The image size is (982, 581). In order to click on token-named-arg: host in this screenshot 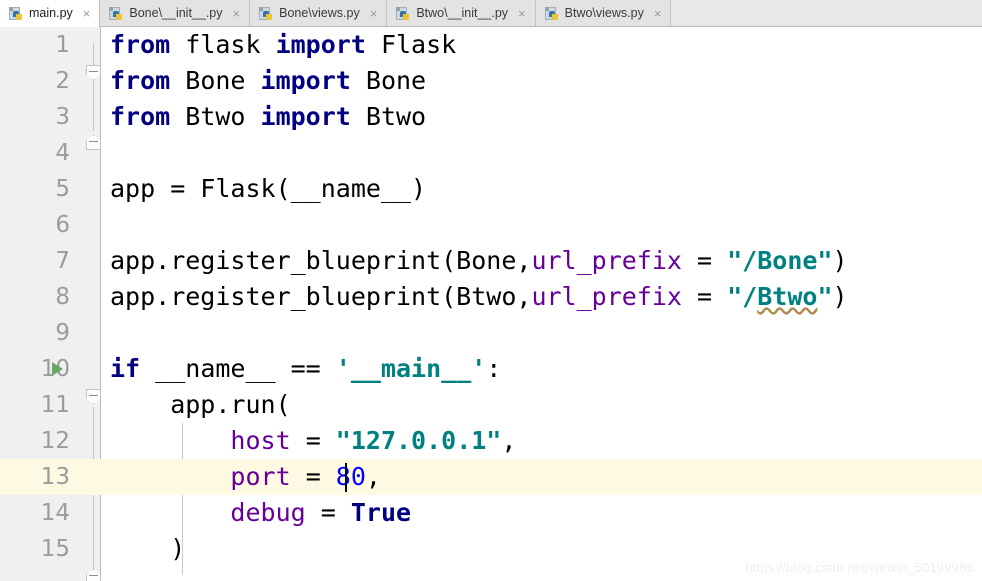, I will do `click(260, 440)`.